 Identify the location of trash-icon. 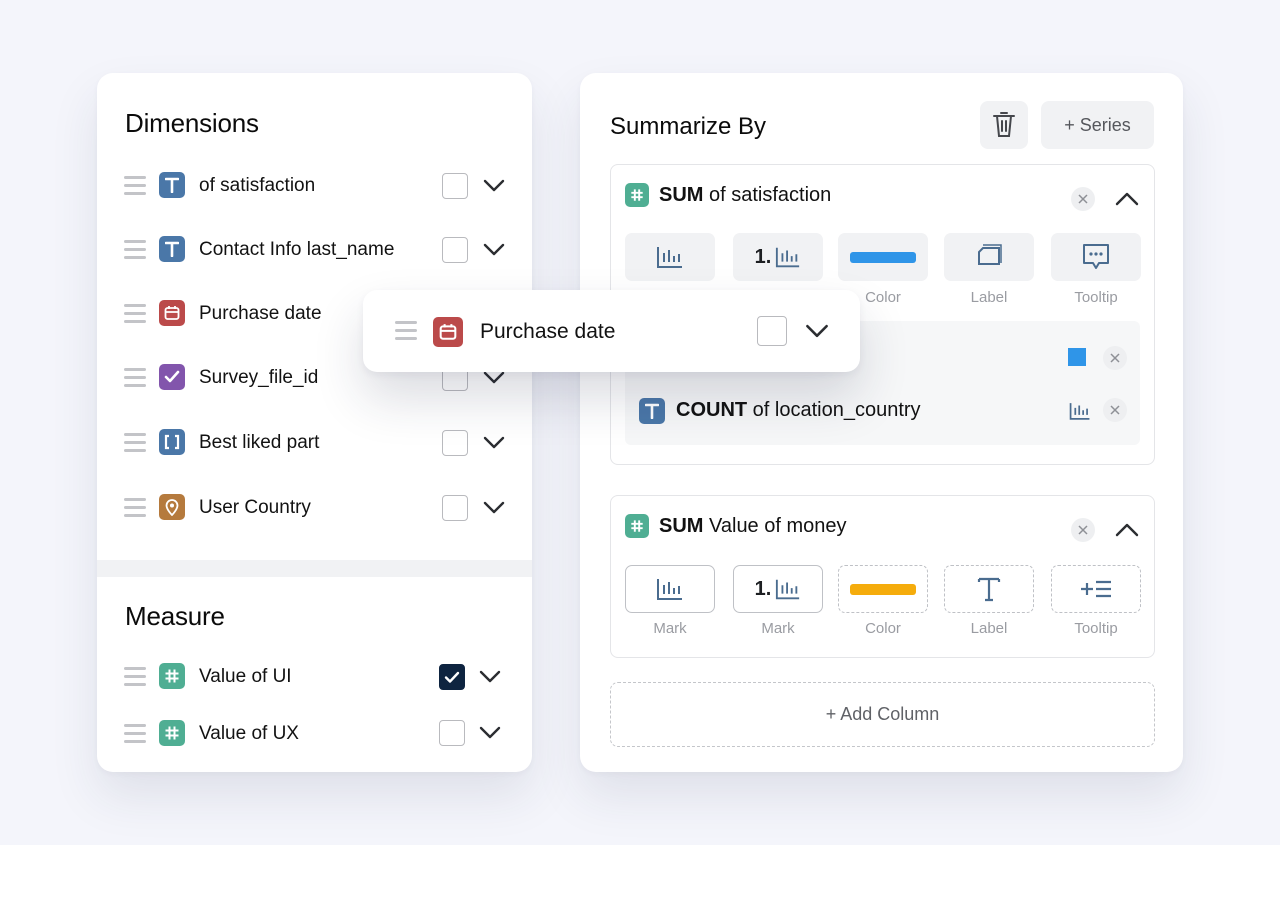
(1004, 124).